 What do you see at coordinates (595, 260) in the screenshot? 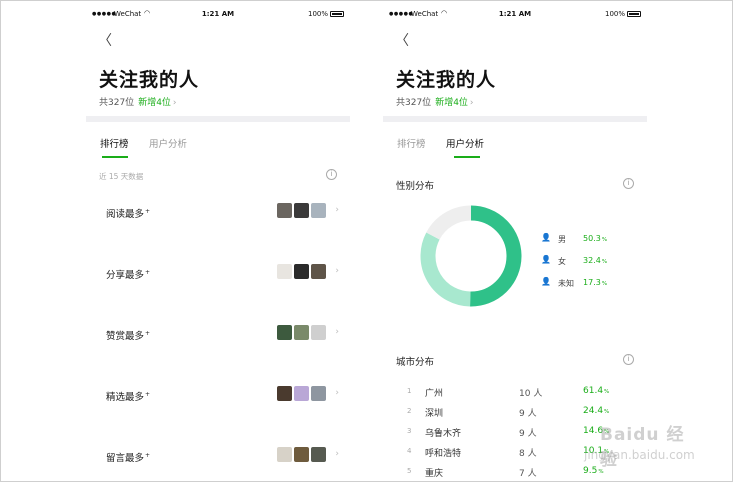
I see `gender-percent: 32.4%` at bounding box center [595, 260].